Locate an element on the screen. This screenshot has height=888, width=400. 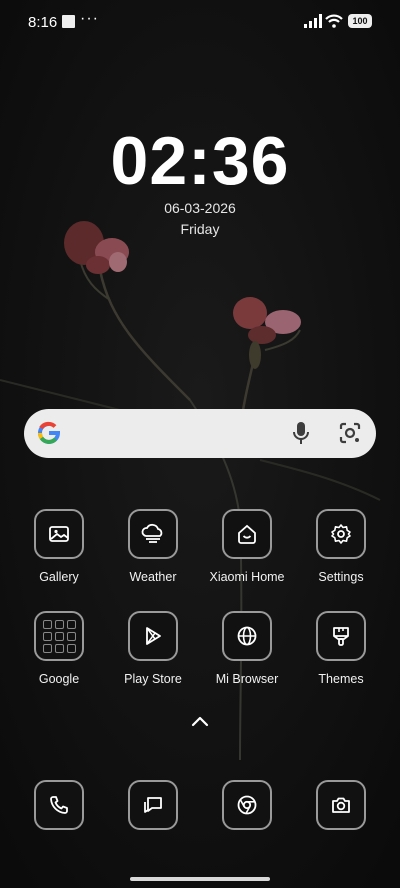
dock-phone is located at coordinates (59, 805).